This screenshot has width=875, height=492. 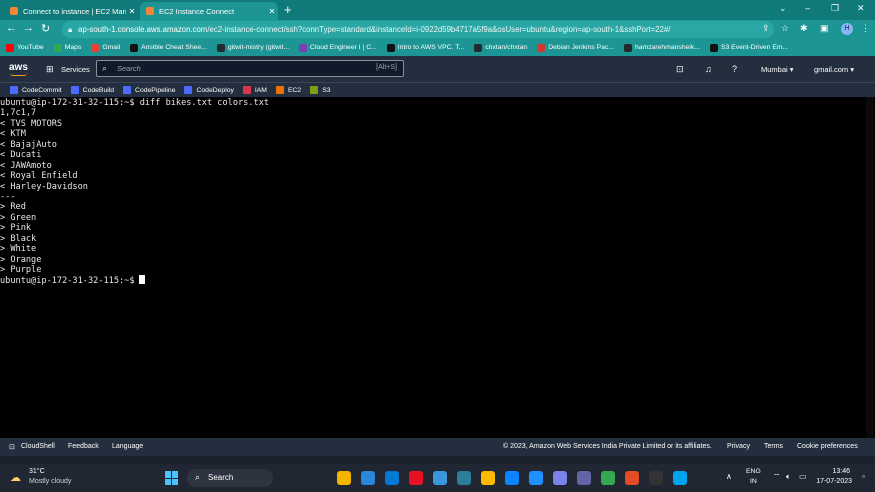 What do you see at coordinates (803, 476) in the screenshot?
I see `battery-icon: ▭` at bounding box center [803, 476].